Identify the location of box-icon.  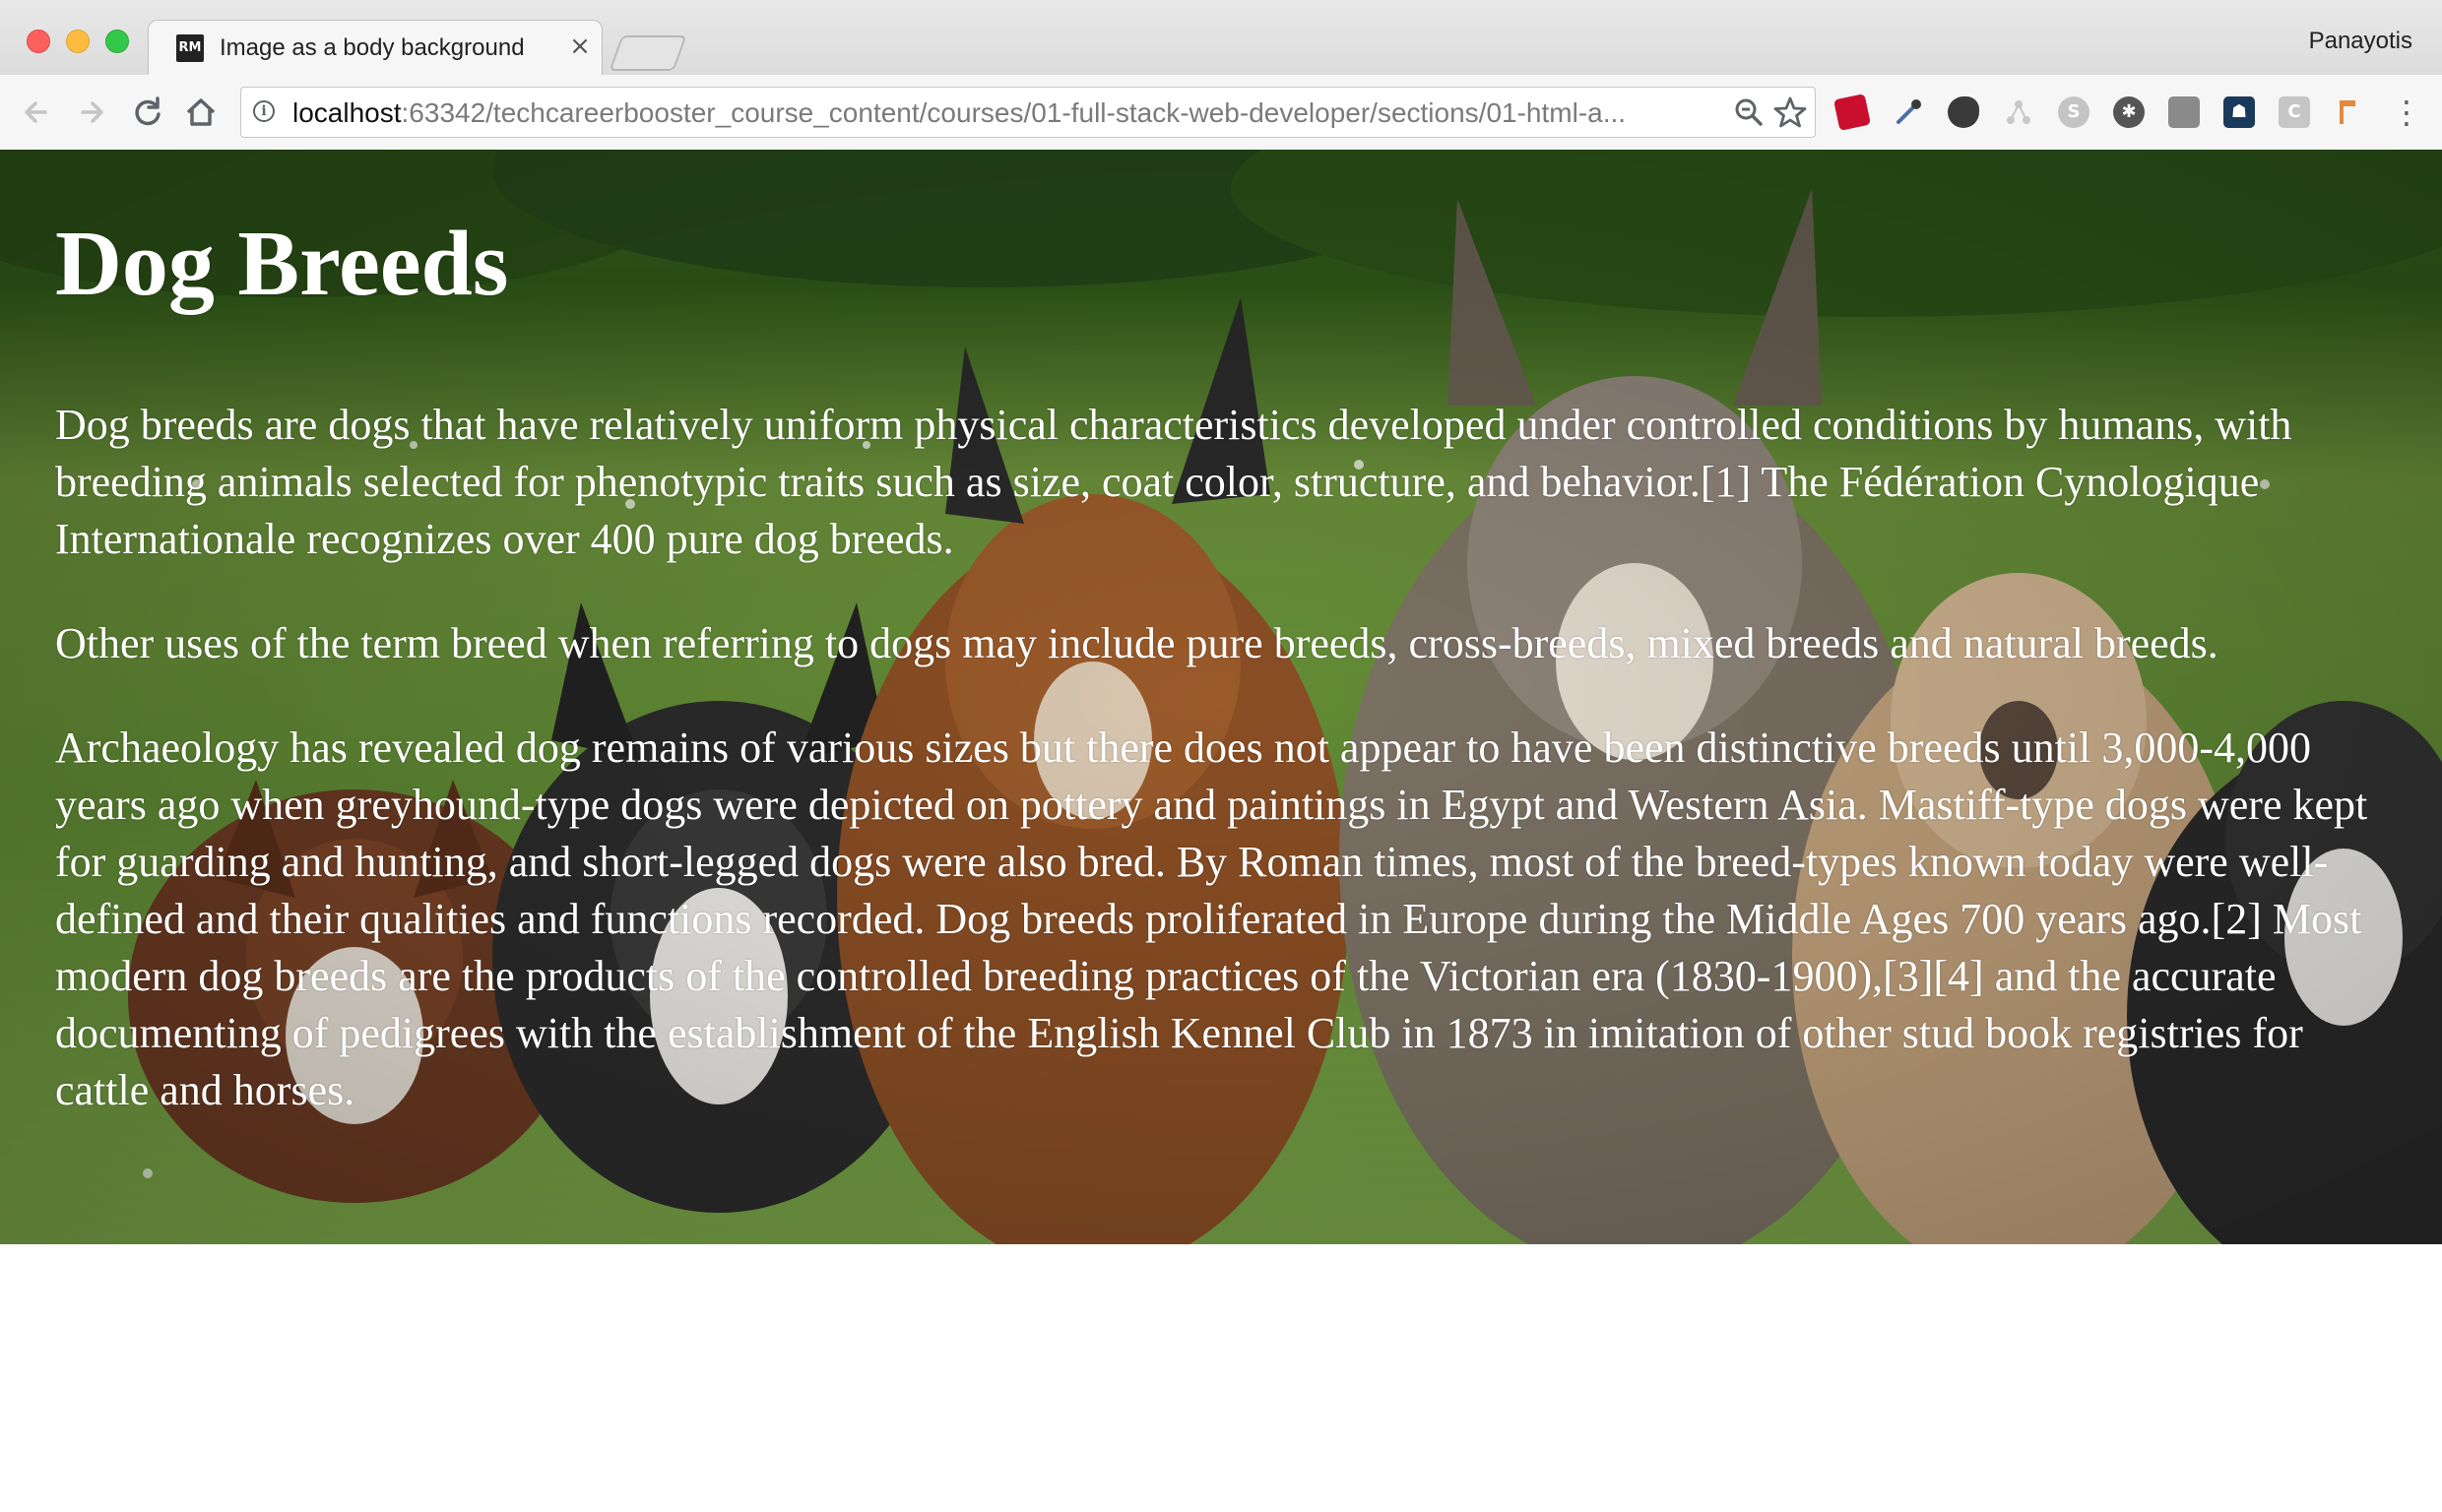
(2184, 112).